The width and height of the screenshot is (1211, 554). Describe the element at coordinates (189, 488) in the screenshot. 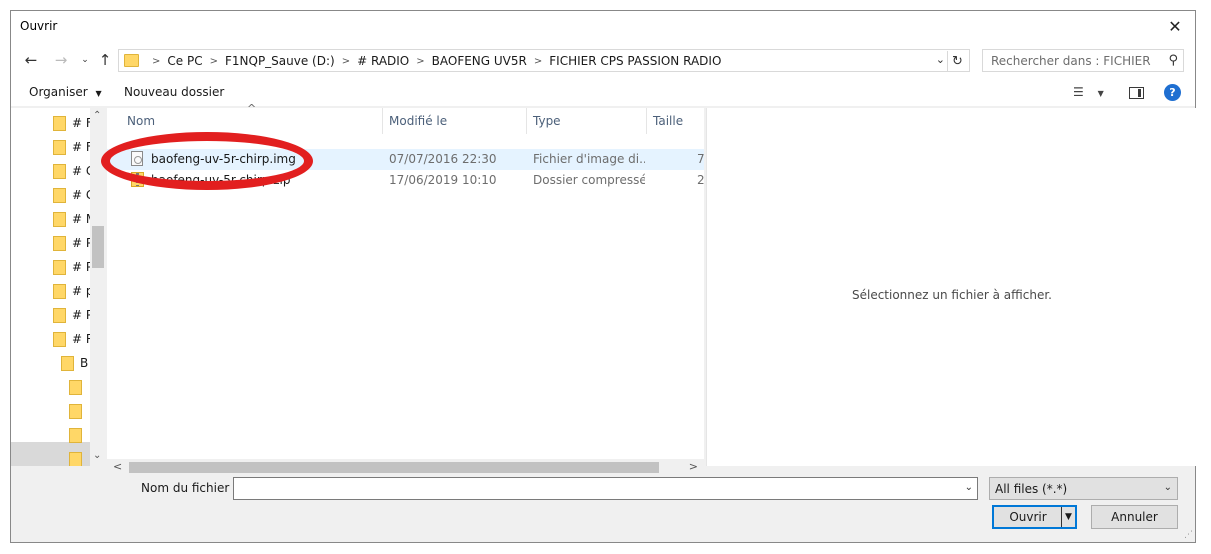

I see `filename-label: Nom du fichier :` at that location.